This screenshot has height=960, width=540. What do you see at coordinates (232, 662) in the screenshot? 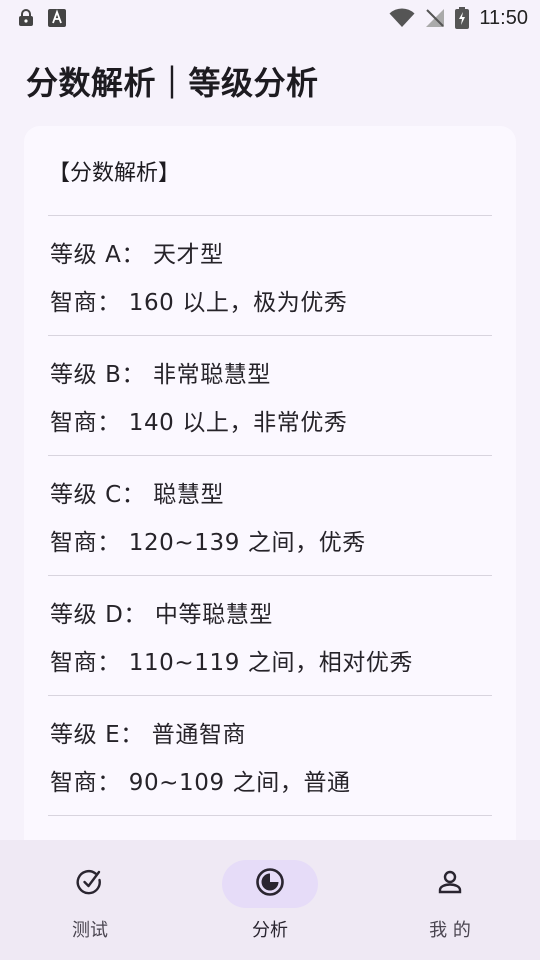
I see `iq-range: 智商： 110~119 之间，相对优秀` at bounding box center [232, 662].